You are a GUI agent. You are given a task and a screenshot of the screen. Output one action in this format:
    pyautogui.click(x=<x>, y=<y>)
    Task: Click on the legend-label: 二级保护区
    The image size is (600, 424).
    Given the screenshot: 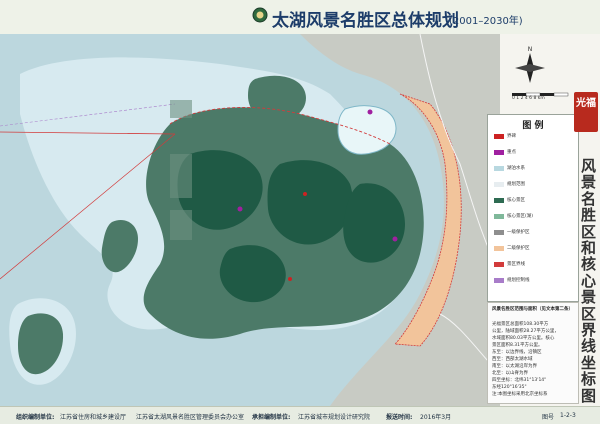 What is the action you would take?
    pyautogui.click(x=518, y=248)
    